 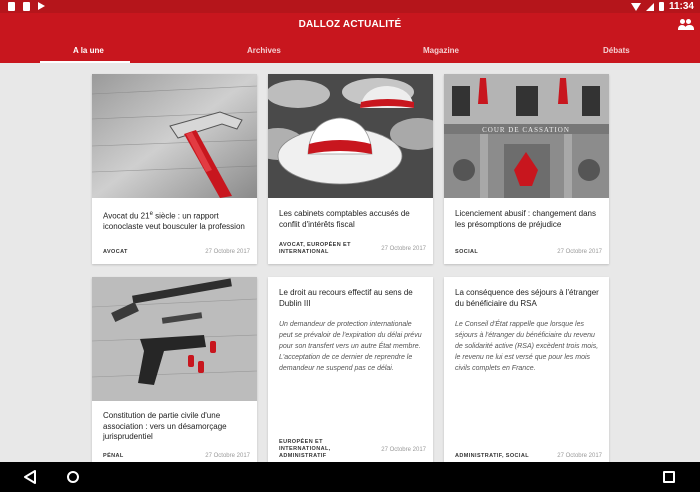 What do you see at coordinates (526, 130) in the screenshot?
I see `building-inscription: COUR DE CASSATION` at bounding box center [526, 130].